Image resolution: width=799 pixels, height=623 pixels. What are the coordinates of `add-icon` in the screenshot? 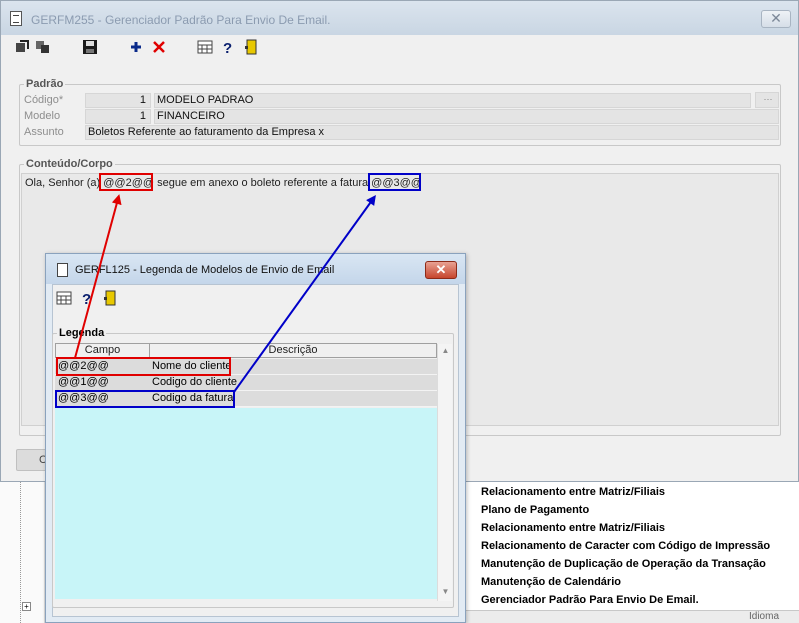 It's located at (136, 47).